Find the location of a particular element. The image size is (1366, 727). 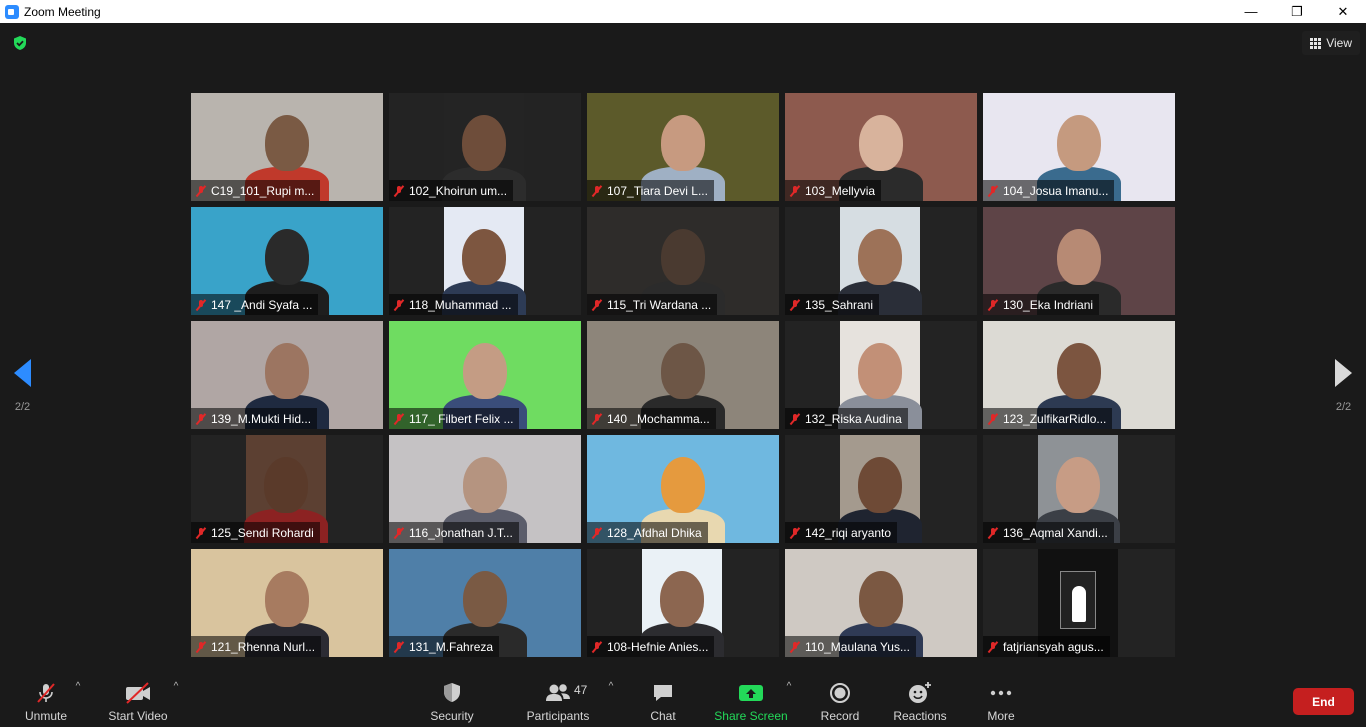

participant-name-bar: 131_M.Fahreza is located at coordinates (444, 646).